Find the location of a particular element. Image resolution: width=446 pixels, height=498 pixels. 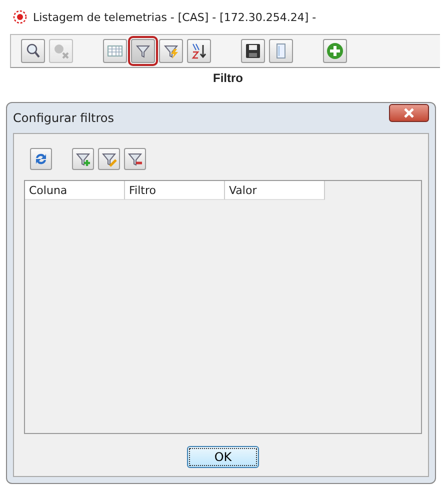

tooltip-label: Filtro is located at coordinates (228, 78).